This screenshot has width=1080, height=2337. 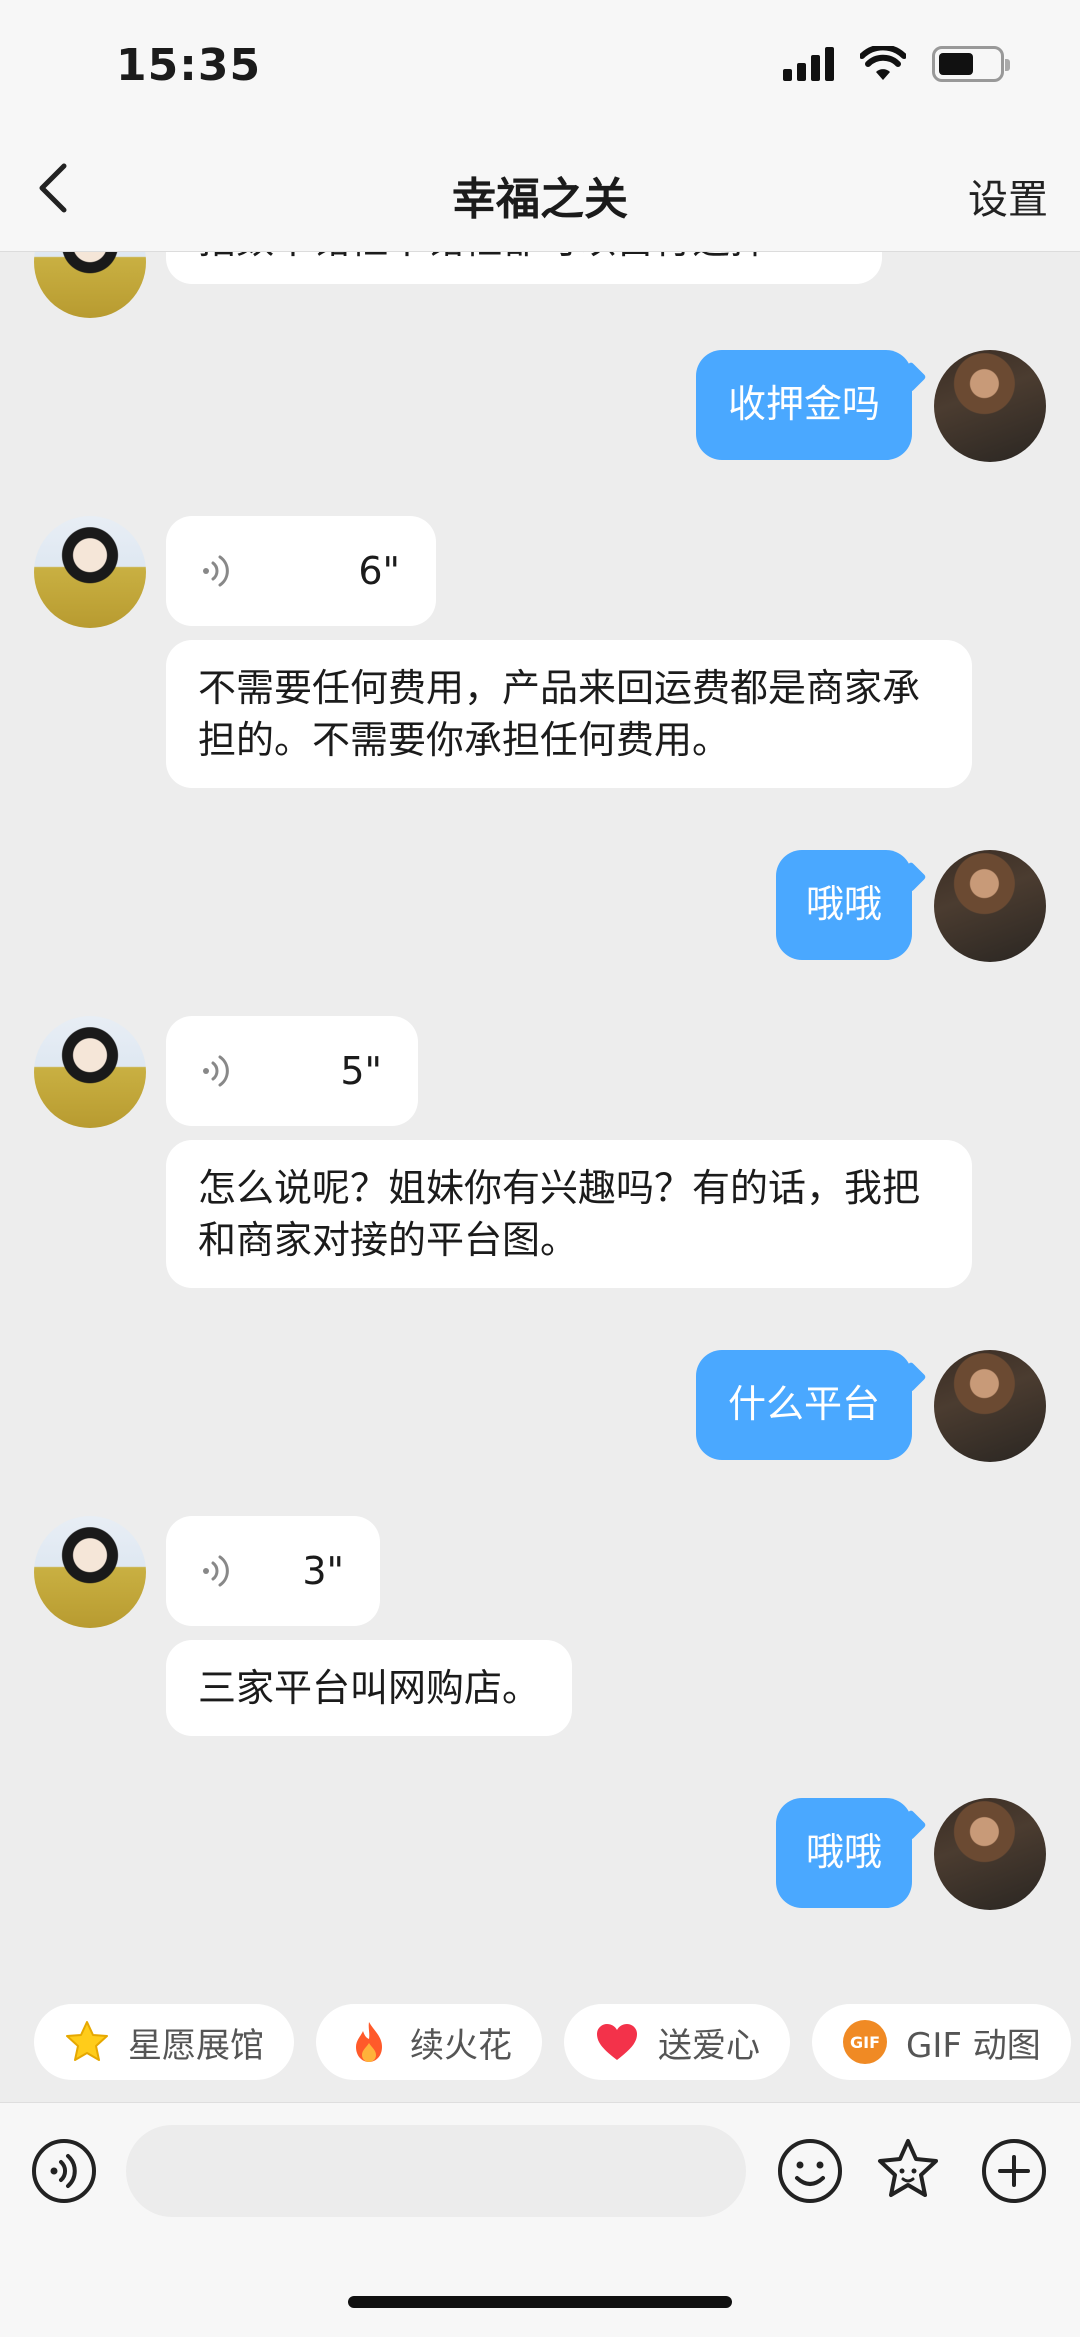 What do you see at coordinates (540, 126) in the screenshot?
I see `top-bar: 15:35 幸福之关 设置` at bounding box center [540, 126].